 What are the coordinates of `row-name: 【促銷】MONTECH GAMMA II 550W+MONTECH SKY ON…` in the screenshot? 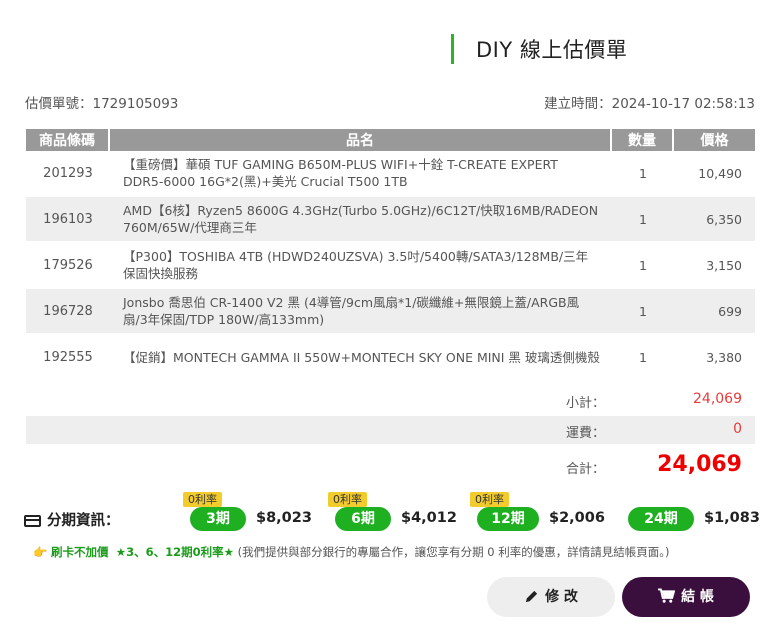 It's located at (361, 358).